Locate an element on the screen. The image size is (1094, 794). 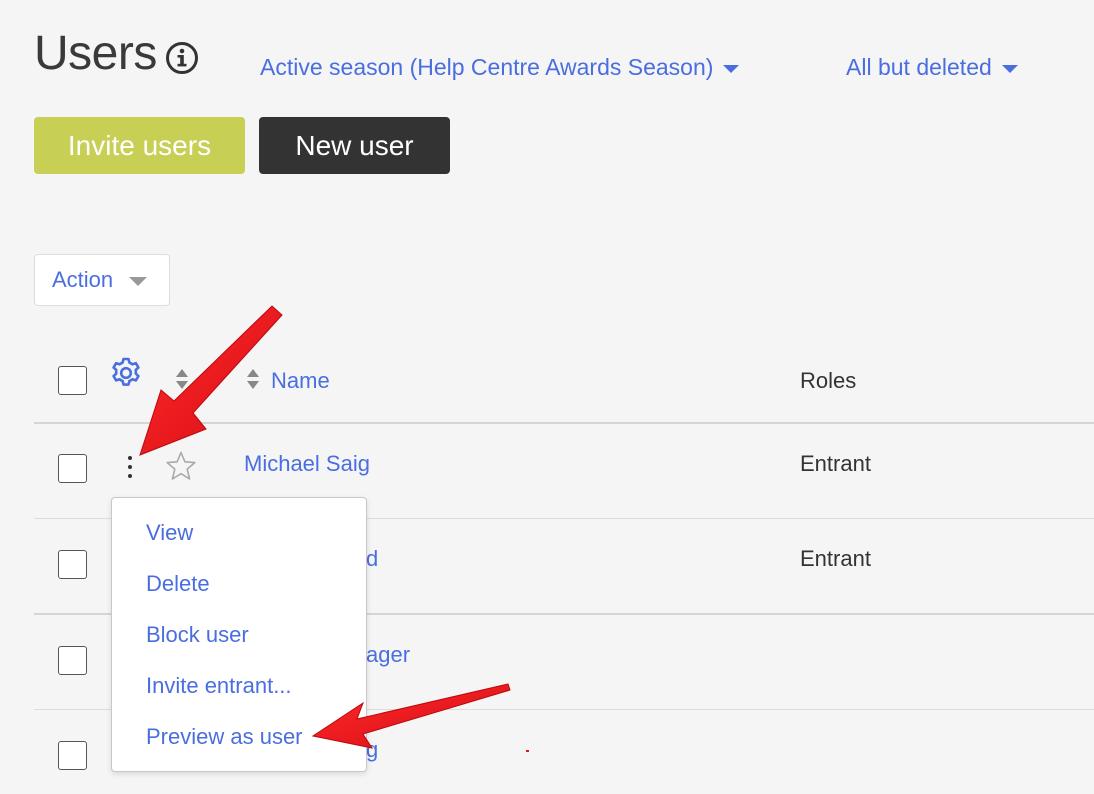
column-header-roles: Roles is located at coordinates (828, 380).